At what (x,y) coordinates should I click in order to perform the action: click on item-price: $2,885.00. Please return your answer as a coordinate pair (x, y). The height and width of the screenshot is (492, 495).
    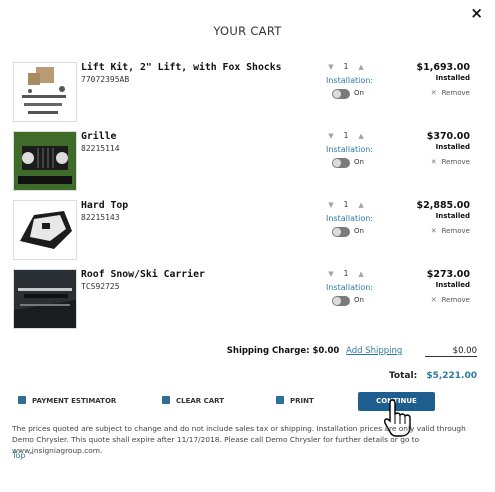
    Looking at the image, I should click on (443, 205).